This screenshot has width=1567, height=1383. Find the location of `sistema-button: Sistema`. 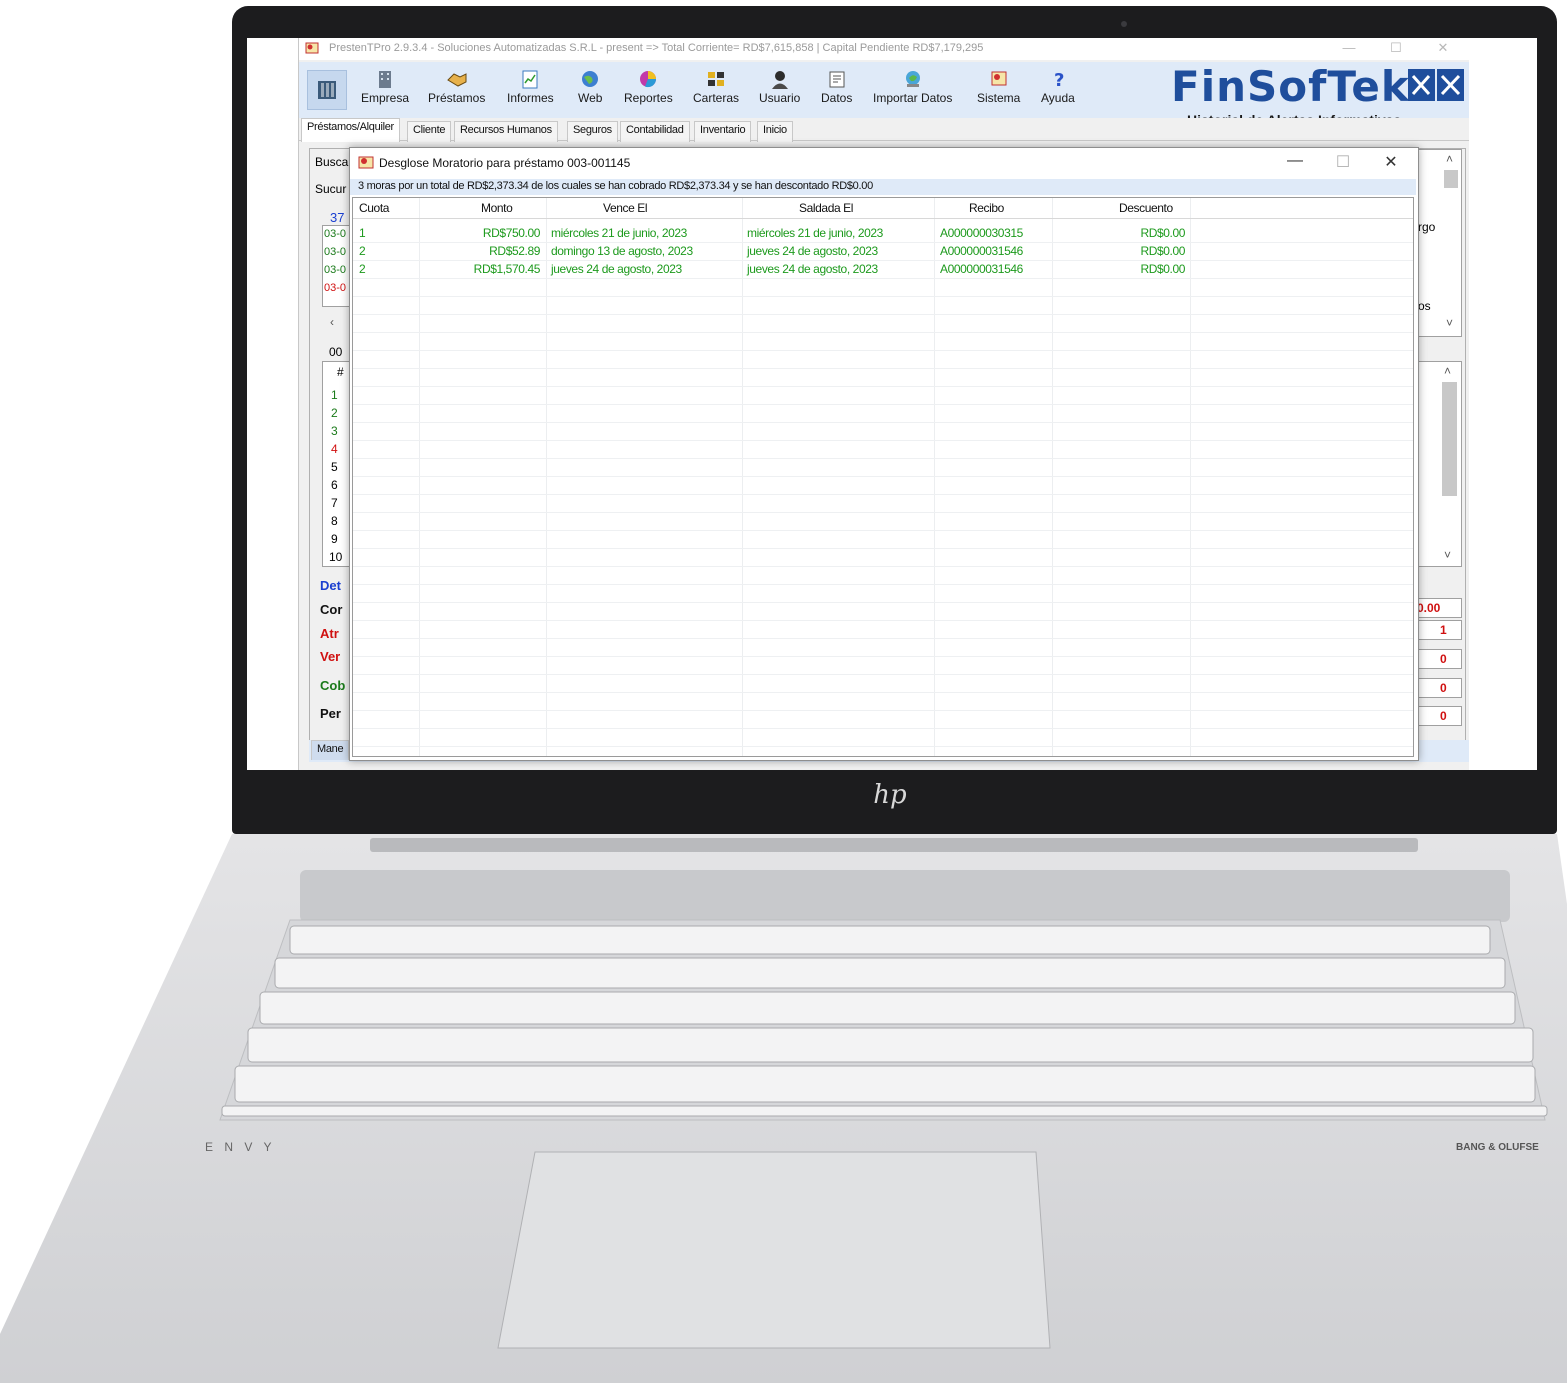

sistema-button: Sistema is located at coordinates (998, 86).